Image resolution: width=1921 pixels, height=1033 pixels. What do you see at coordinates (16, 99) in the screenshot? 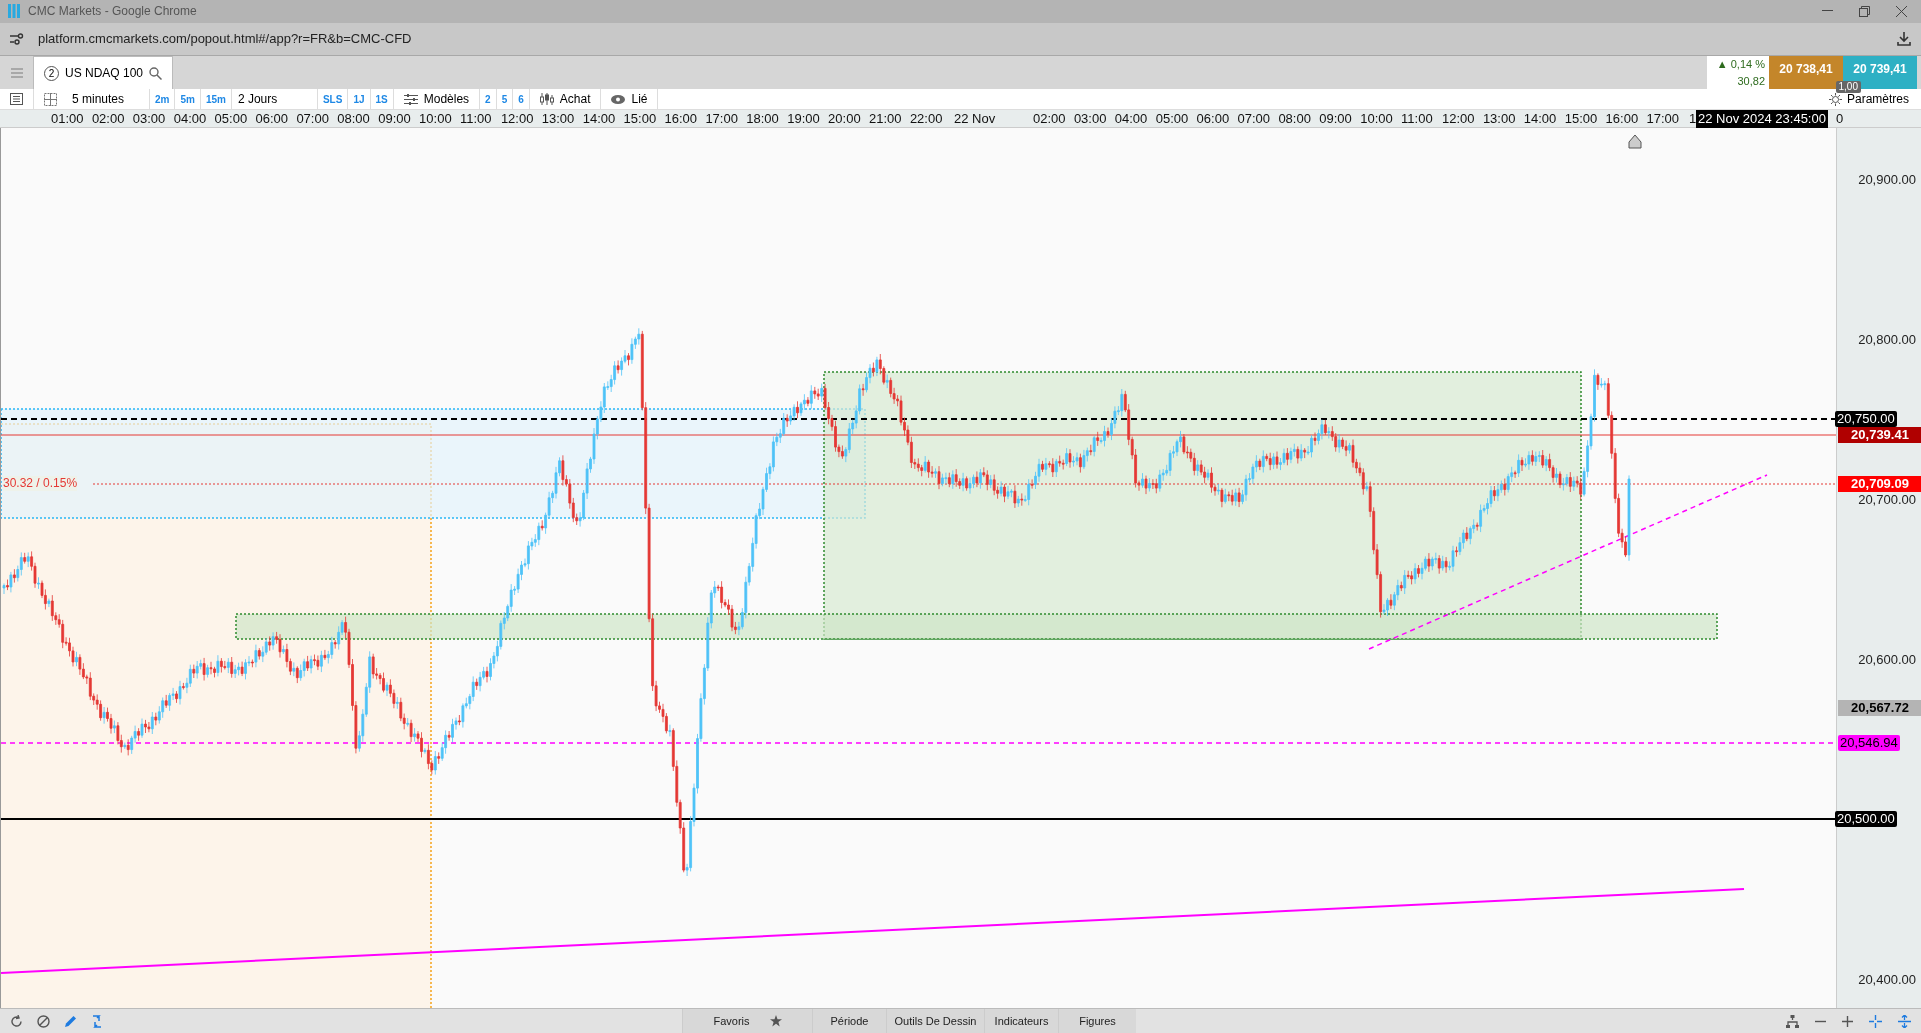
I see `list-icon` at bounding box center [16, 99].